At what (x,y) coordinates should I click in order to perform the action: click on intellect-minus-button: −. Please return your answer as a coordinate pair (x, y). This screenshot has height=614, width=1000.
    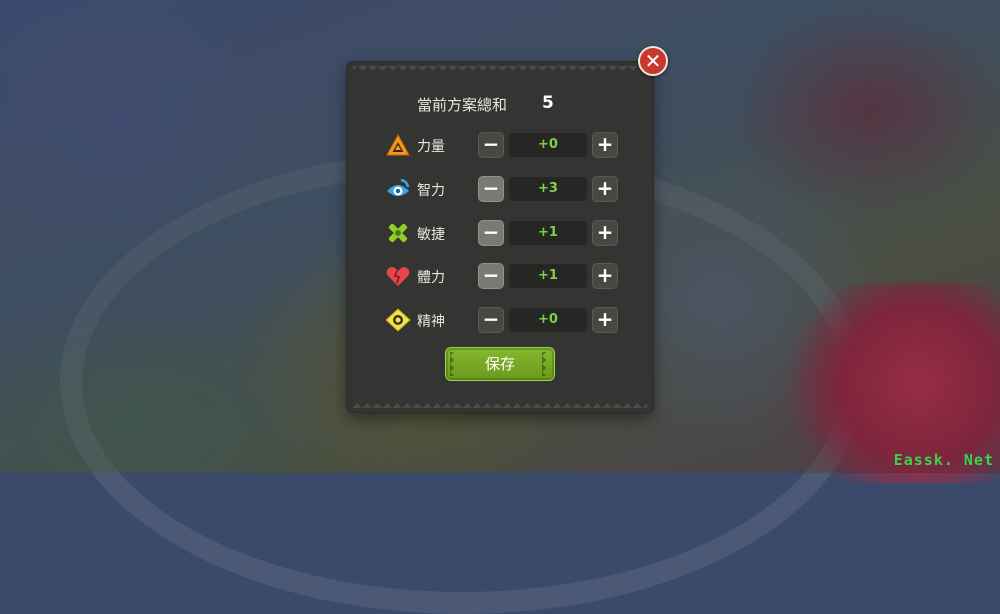
    Looking at the image, I should click on (491, 189).